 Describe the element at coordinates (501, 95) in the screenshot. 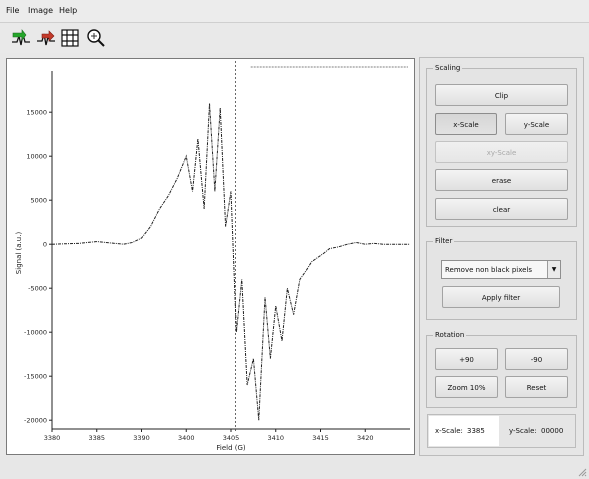

I see `clip-button: Clip` at that location.